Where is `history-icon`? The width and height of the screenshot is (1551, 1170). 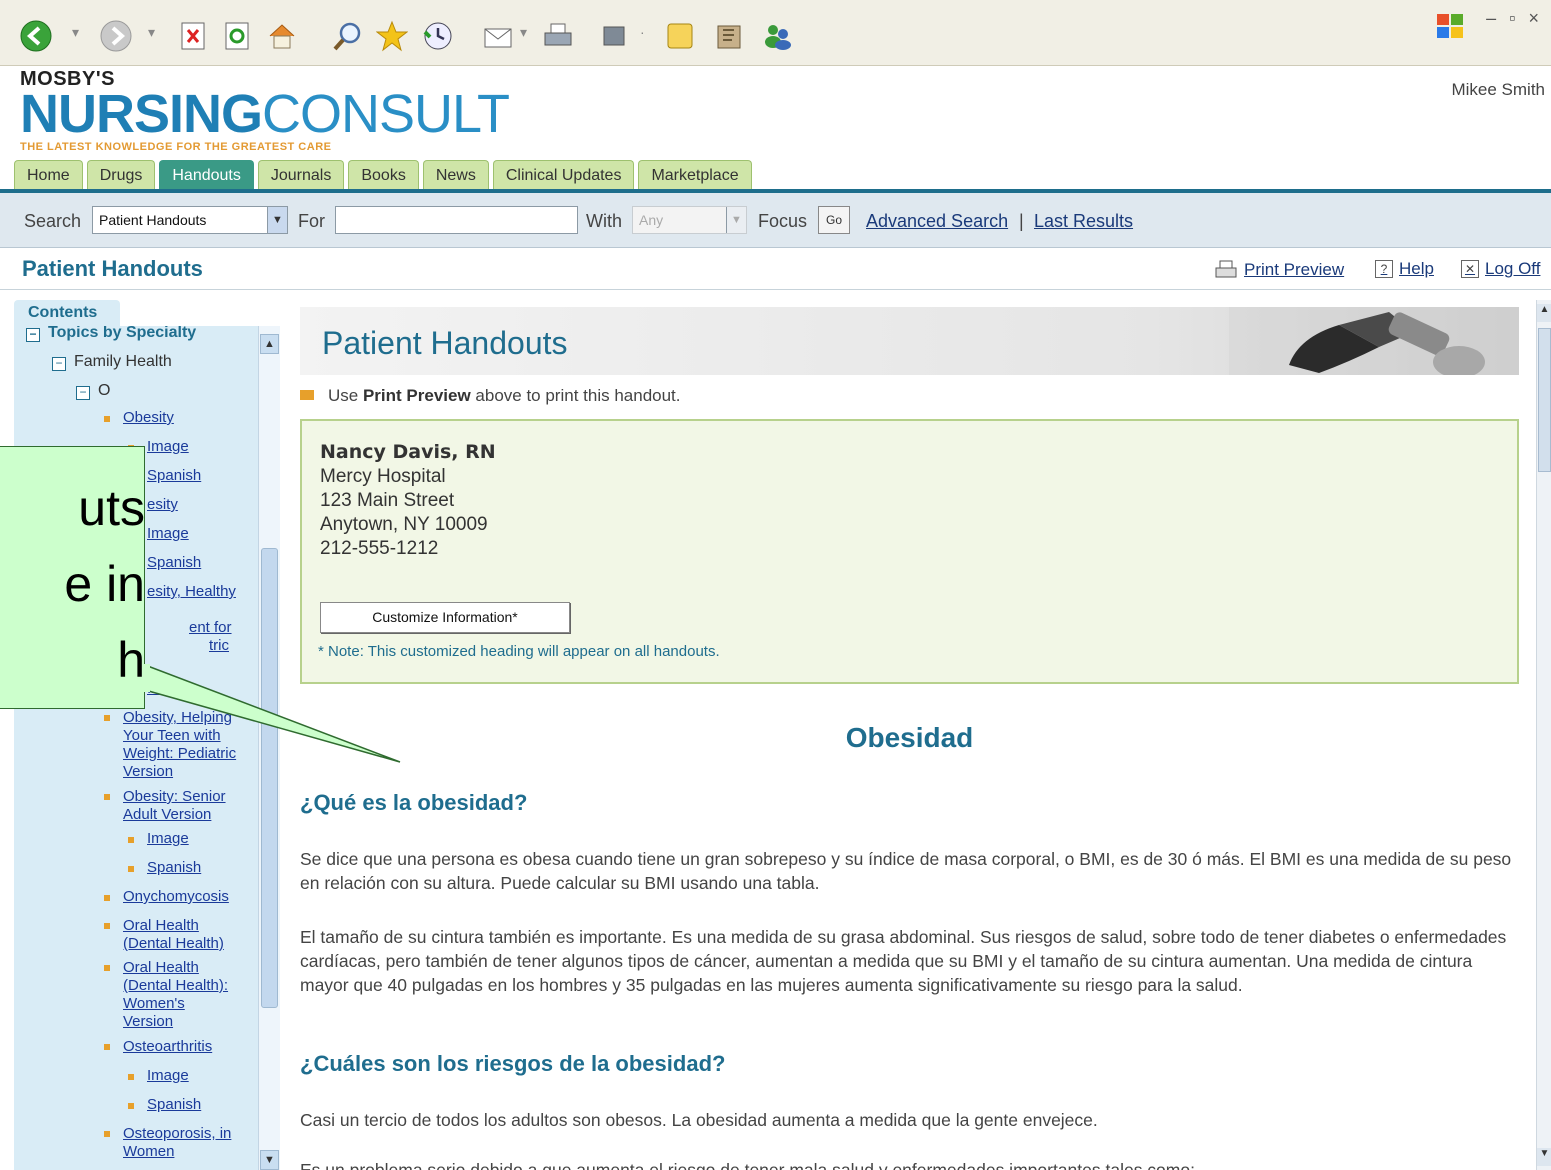
history-icon is located at coordinates (438, 36).